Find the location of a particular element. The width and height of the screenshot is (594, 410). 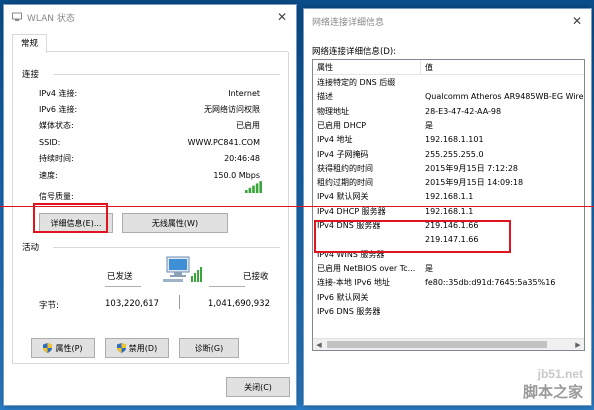

horizontal-scrollbar: ◀ ▶ is located at coordinates (448, 344).